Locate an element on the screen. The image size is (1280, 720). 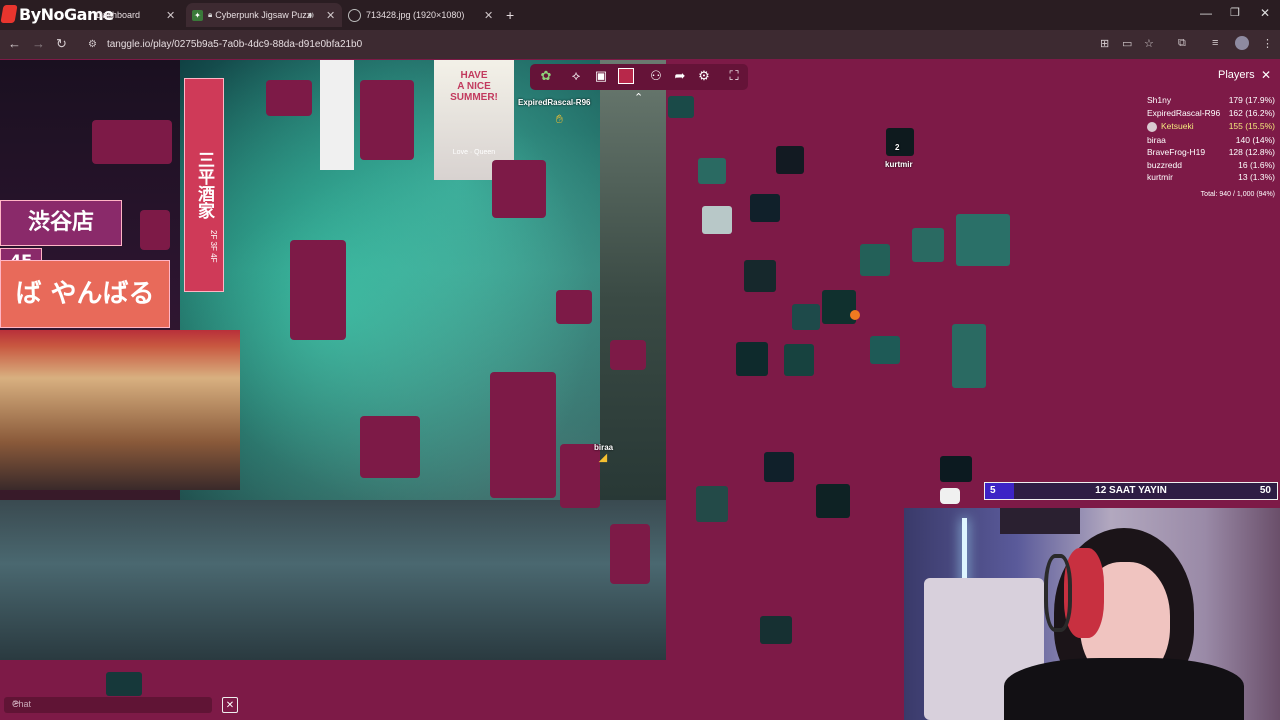
background-color-icon is located at coordinates (626, 76).